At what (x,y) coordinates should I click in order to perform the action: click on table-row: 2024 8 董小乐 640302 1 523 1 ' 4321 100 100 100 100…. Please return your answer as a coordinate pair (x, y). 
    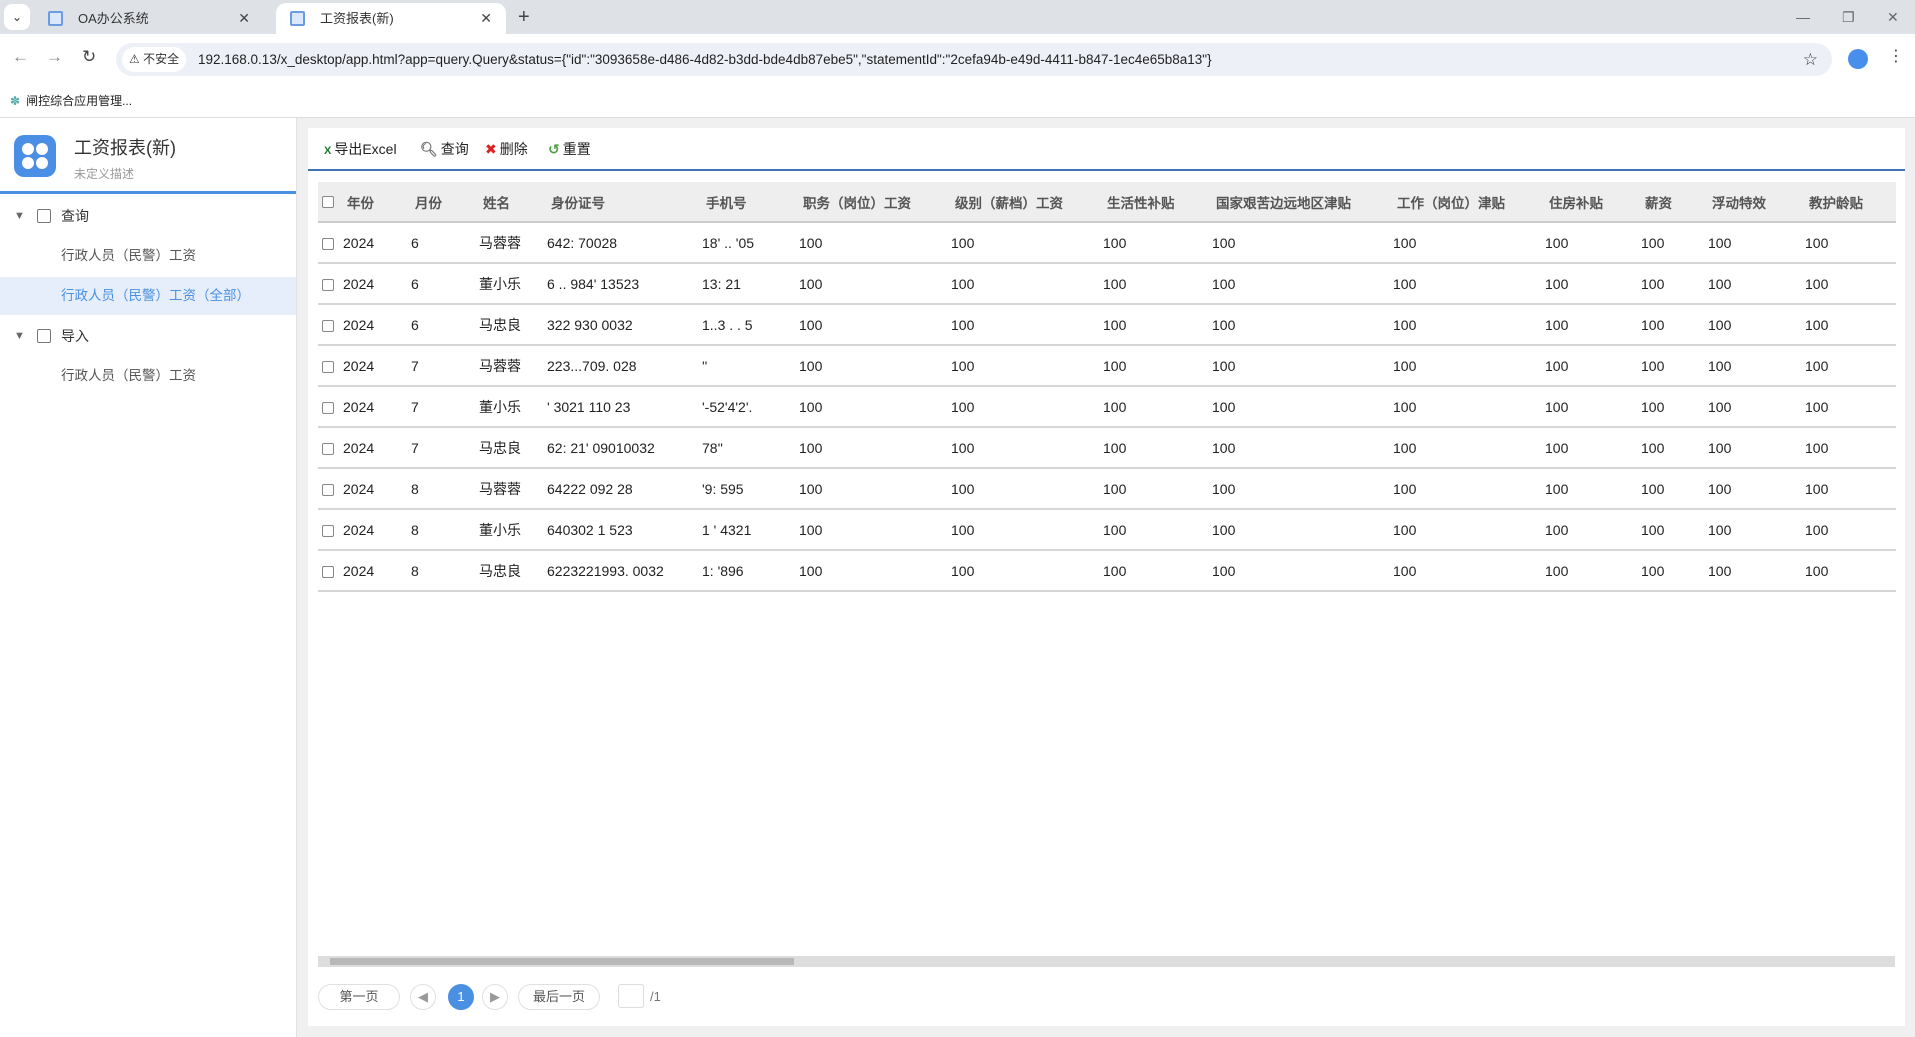
    Looking at the image, I should click on (1107, 530).